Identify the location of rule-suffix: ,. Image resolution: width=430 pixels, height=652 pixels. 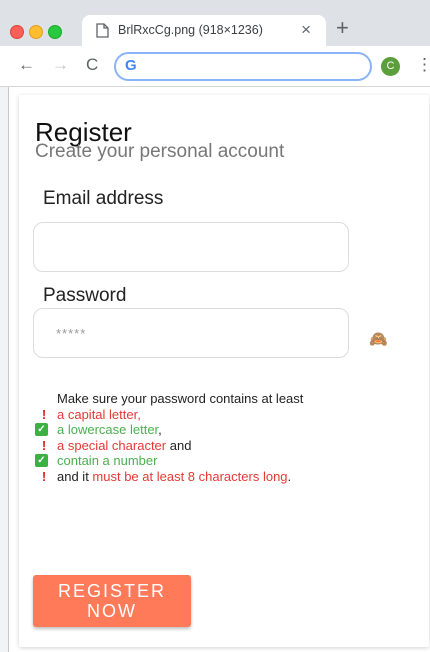
(160, 429).